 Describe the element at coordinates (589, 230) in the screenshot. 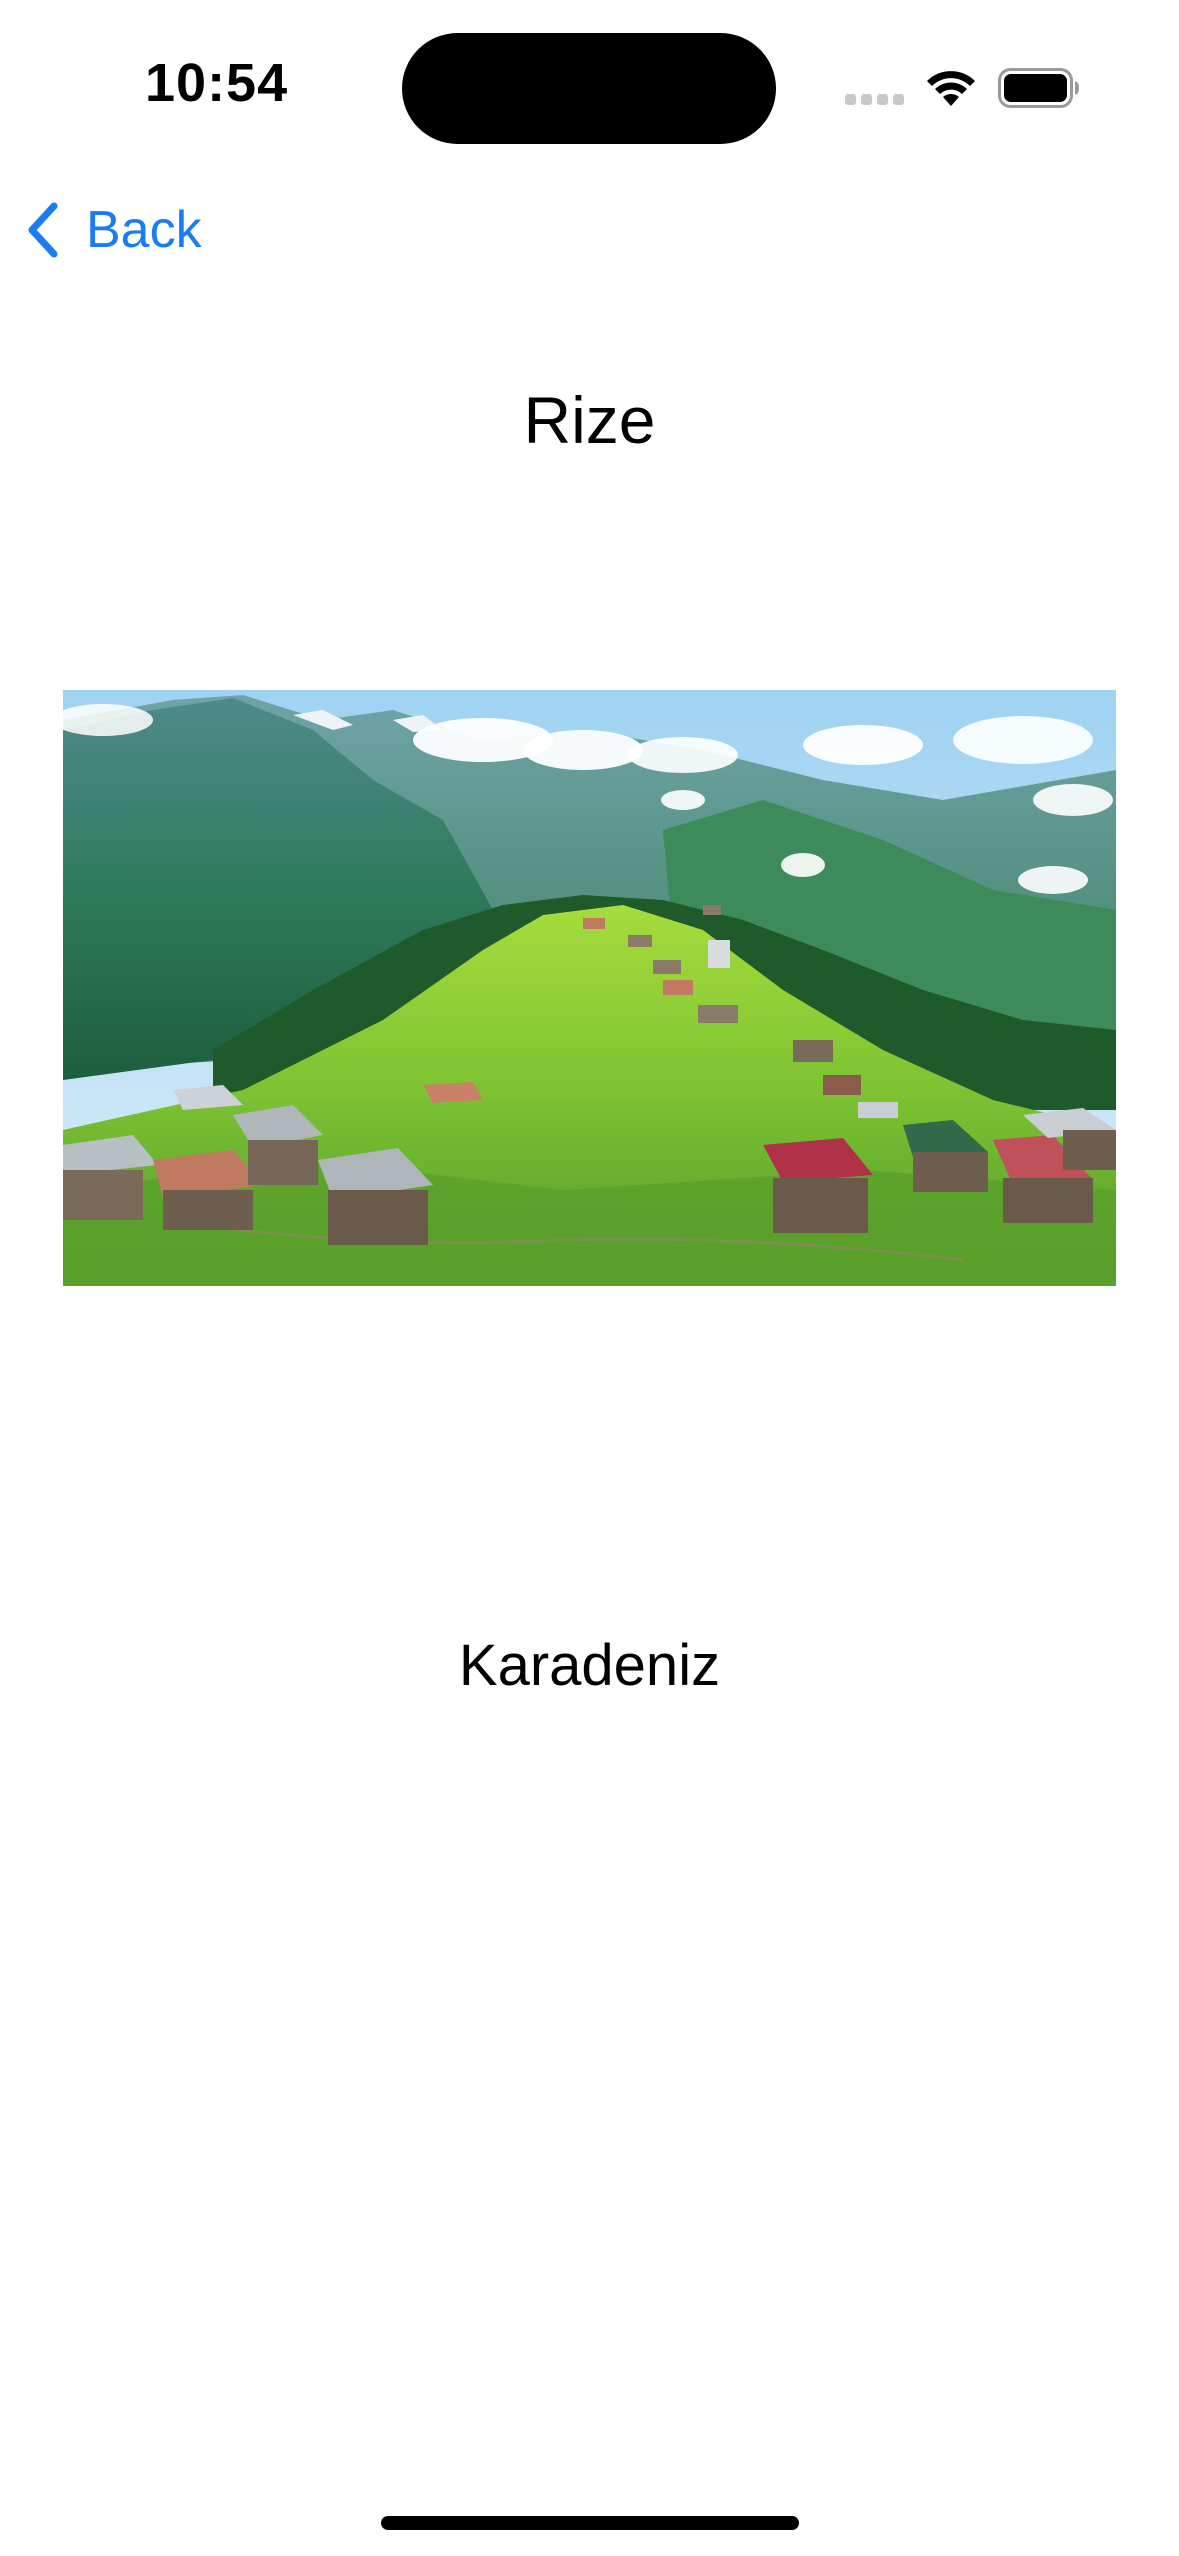

I see `navigation-bar: Back` at that location.